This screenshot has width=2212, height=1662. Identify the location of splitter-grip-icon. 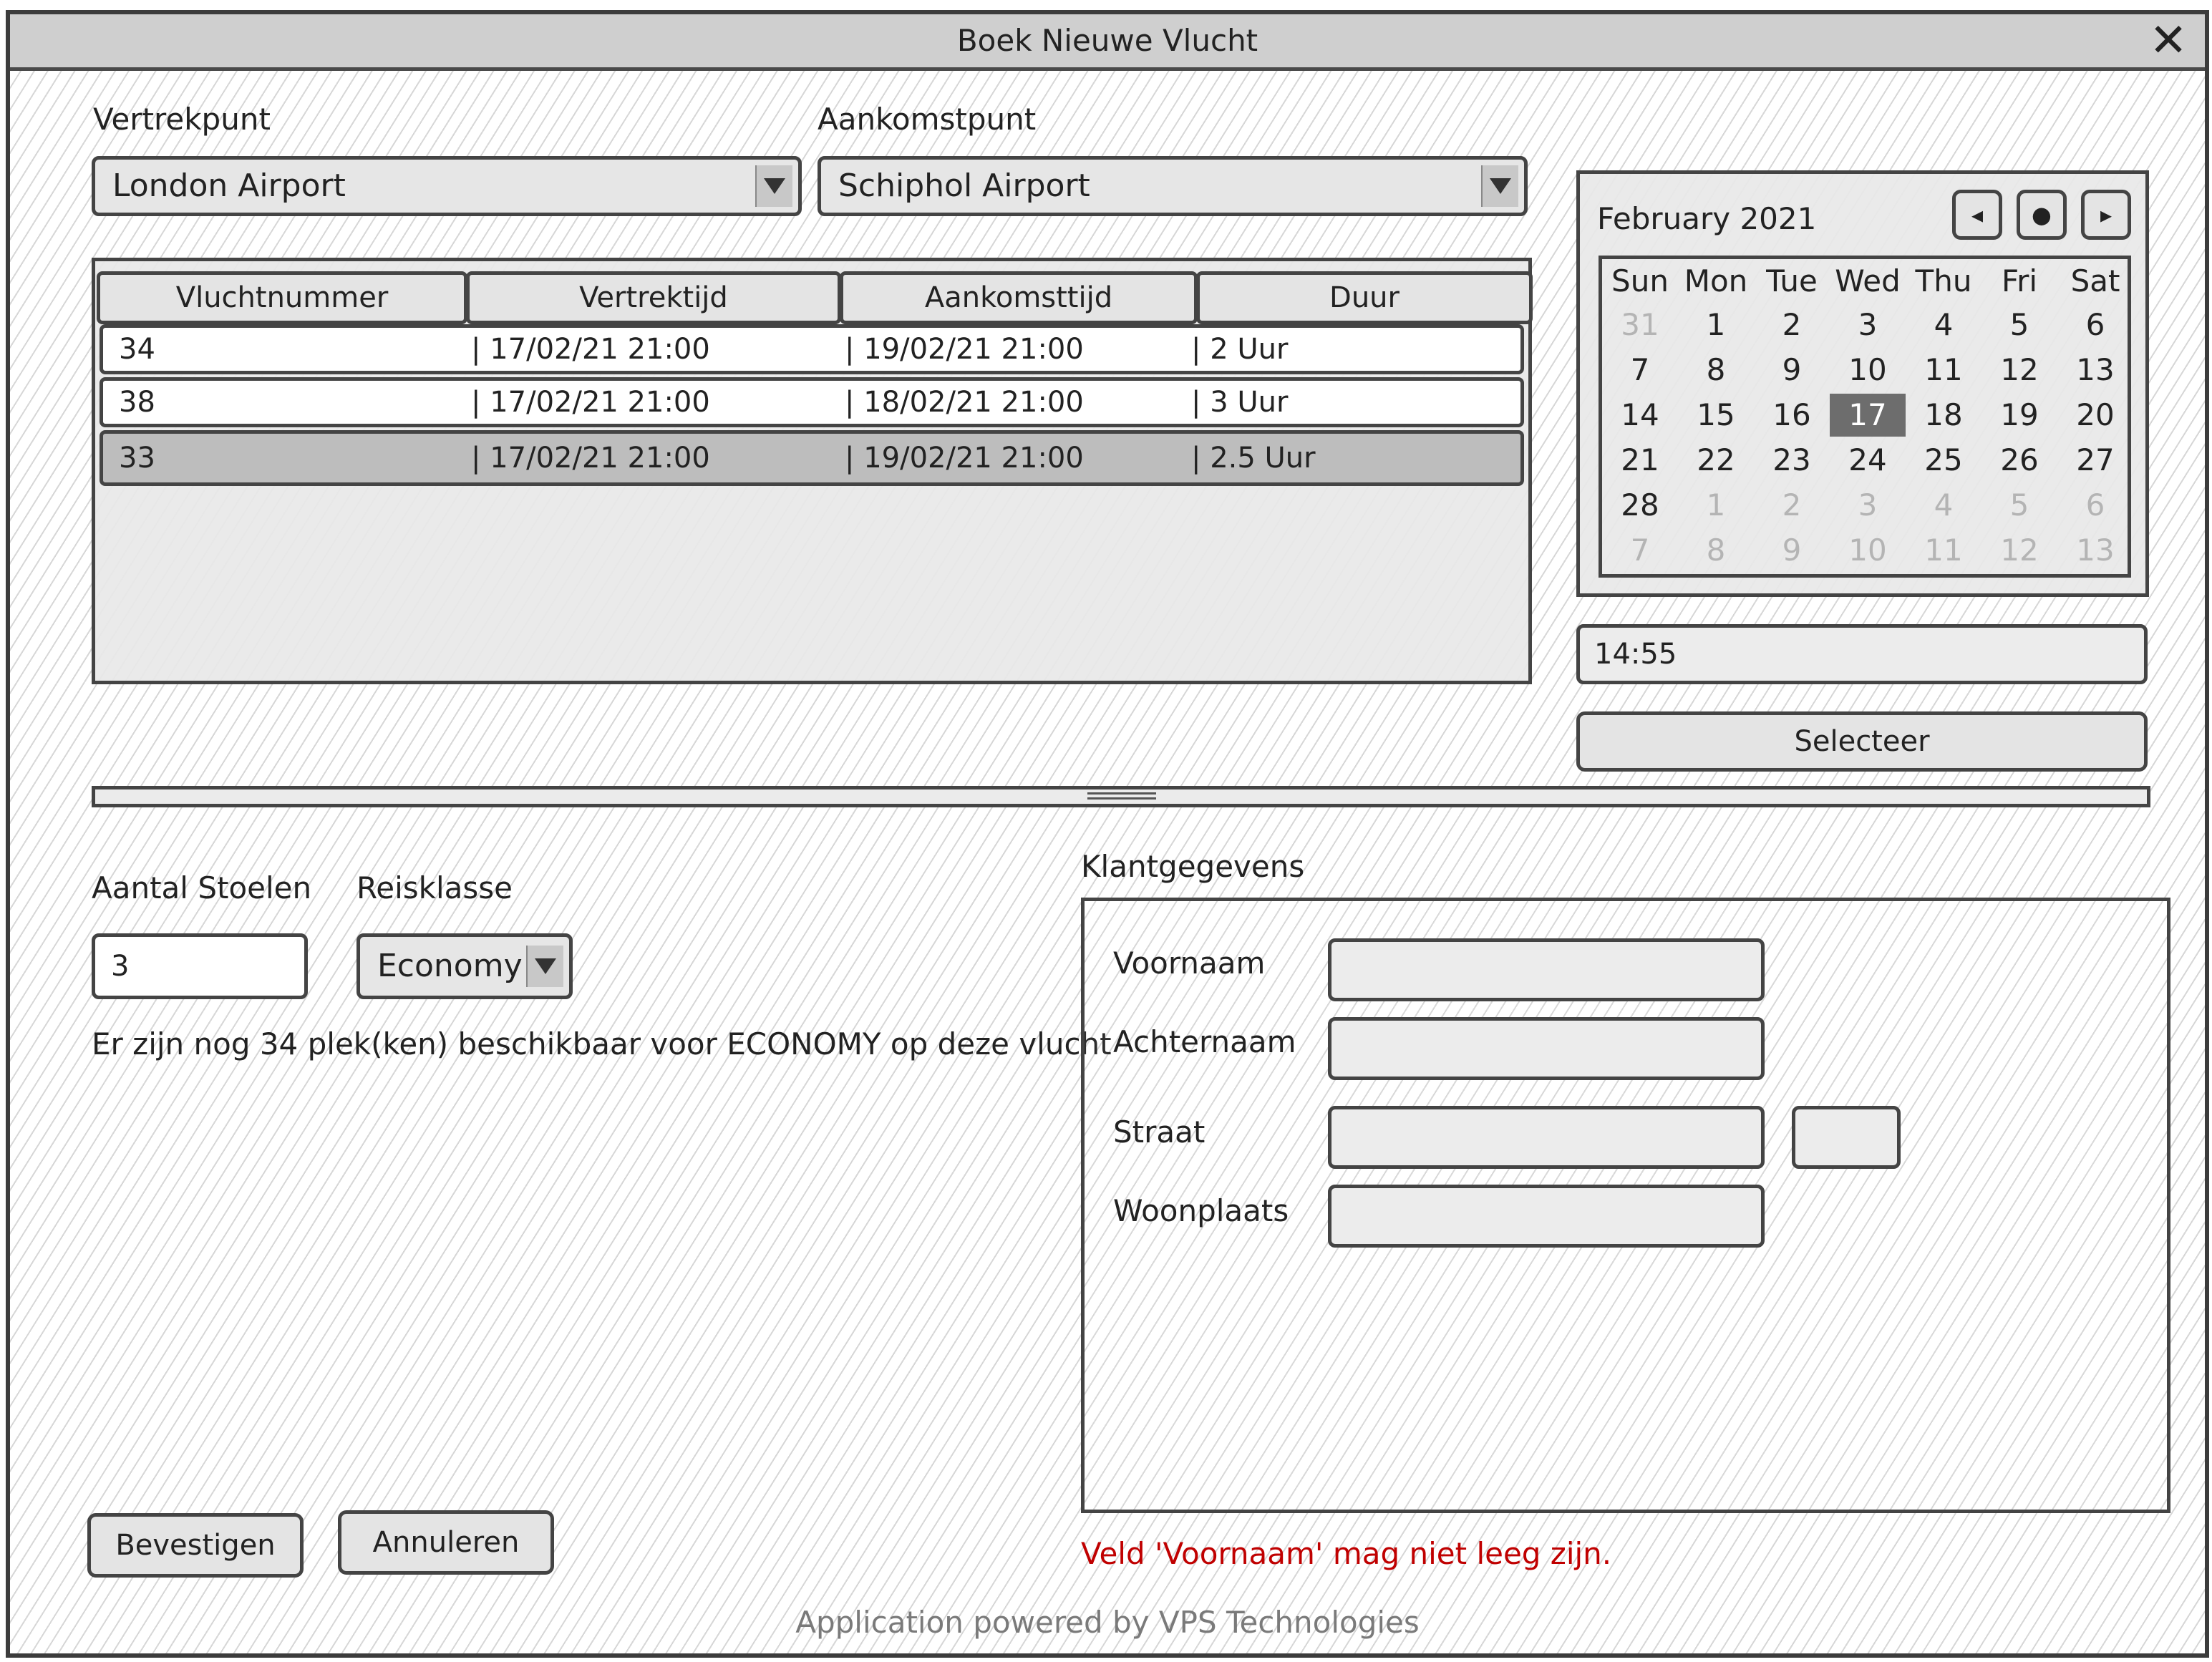
(1122, 796).